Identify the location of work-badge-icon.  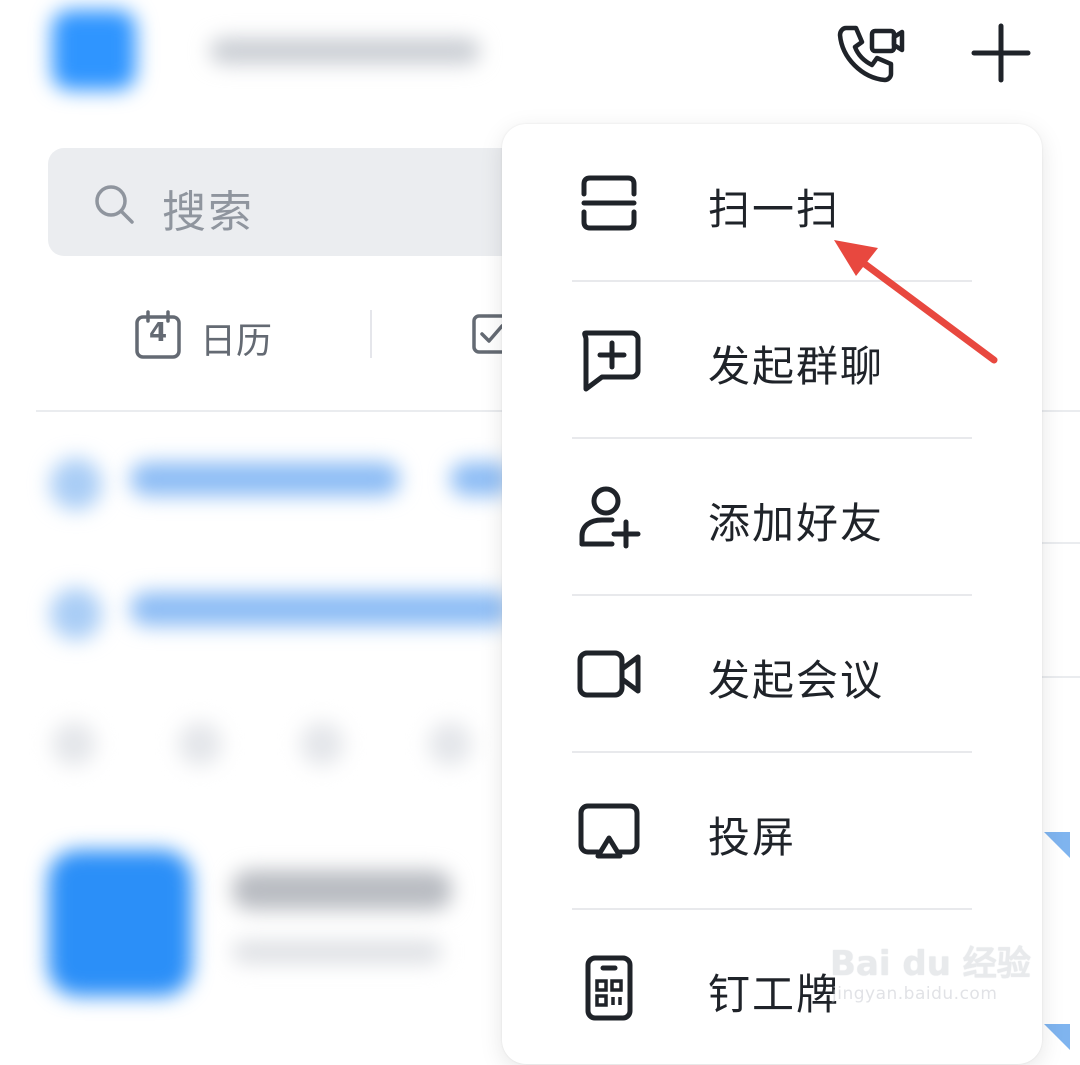
(609, 988).